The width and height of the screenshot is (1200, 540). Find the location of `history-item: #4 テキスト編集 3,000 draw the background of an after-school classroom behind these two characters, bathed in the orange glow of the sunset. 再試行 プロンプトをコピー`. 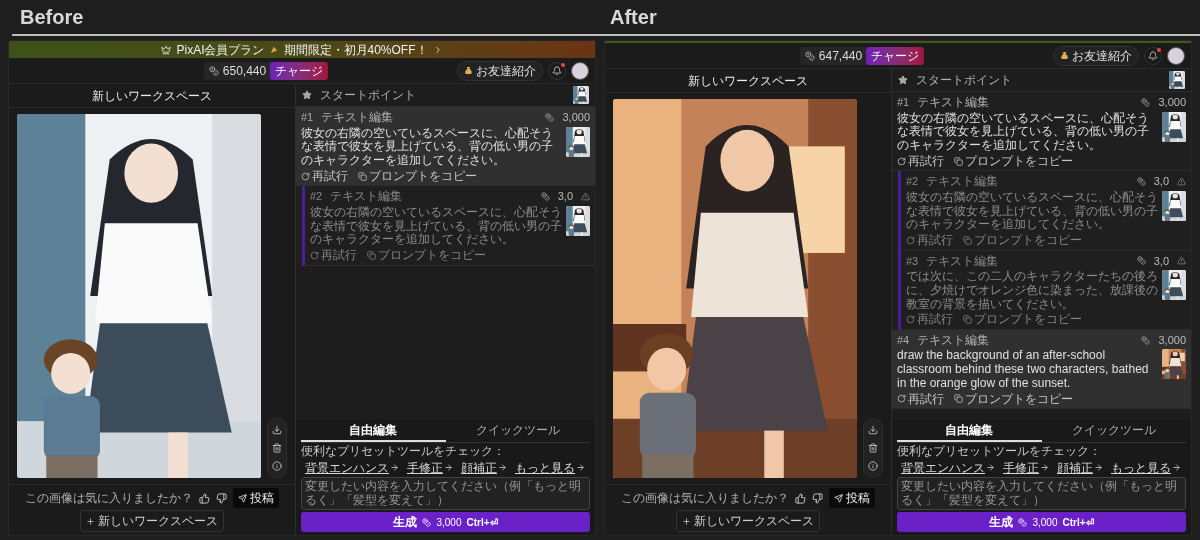

history-item: #4 テキスト編集 3,000 draw the background of an after-school classroom behind these two characters, bathed in the orange glow of the sunset. 再試行 プロンプトをコピー is located at coordinates (1041, 369).